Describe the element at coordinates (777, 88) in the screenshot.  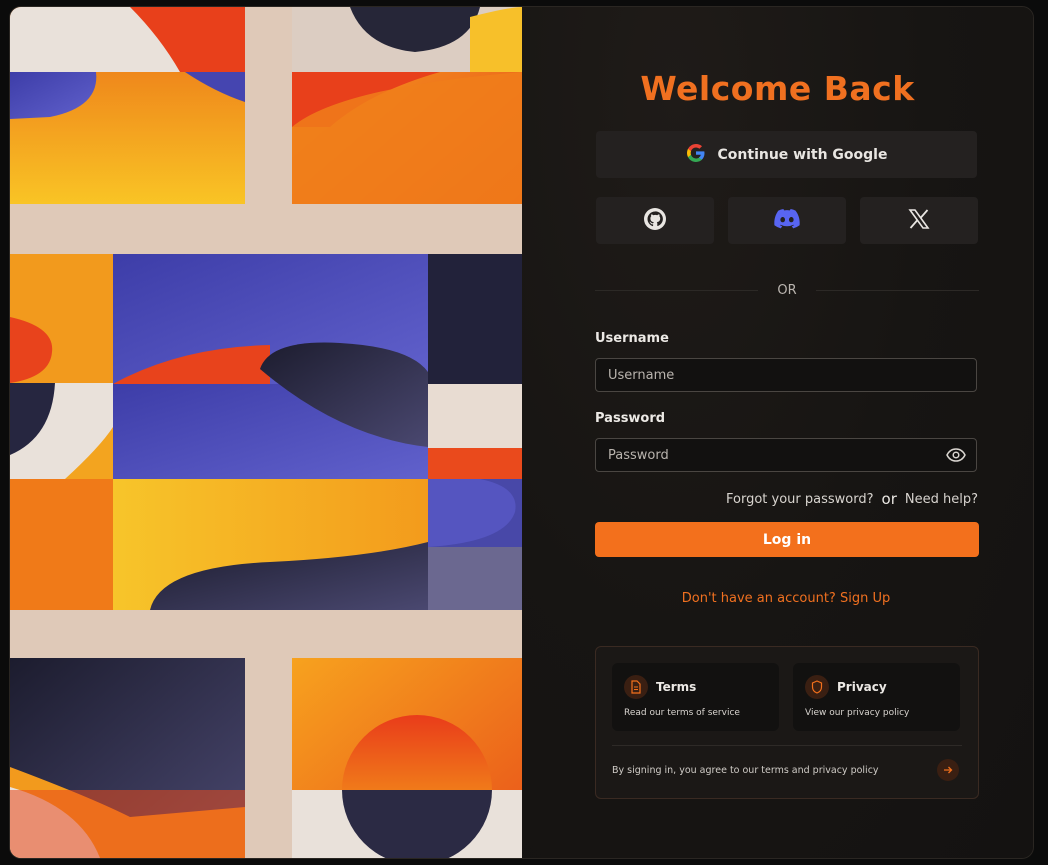
I see `page-title: Welcome Back` at that location.